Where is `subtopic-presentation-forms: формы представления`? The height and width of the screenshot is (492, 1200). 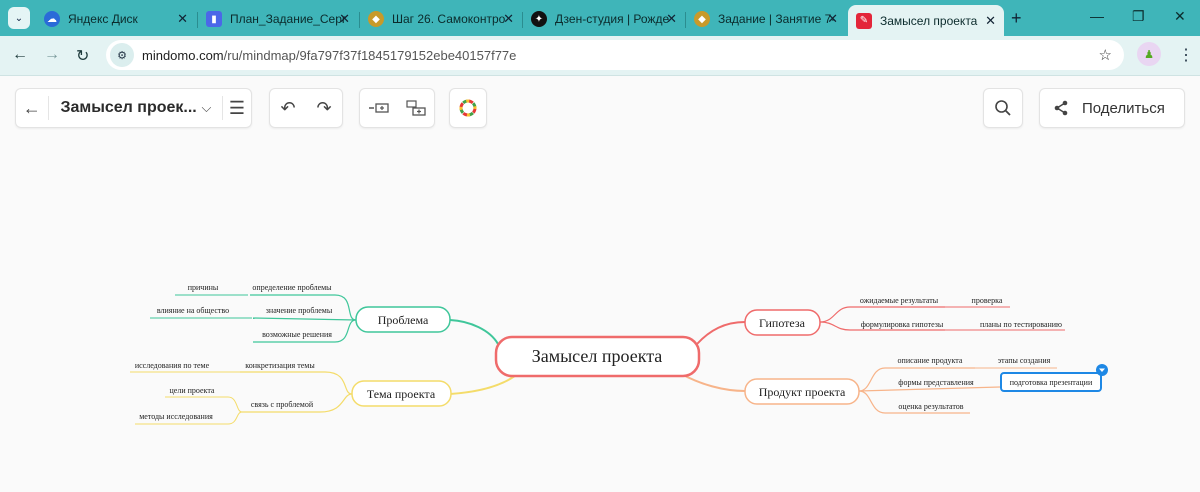
subtopic-presentation-forms: формы представления is located at coordinates (936, 382).